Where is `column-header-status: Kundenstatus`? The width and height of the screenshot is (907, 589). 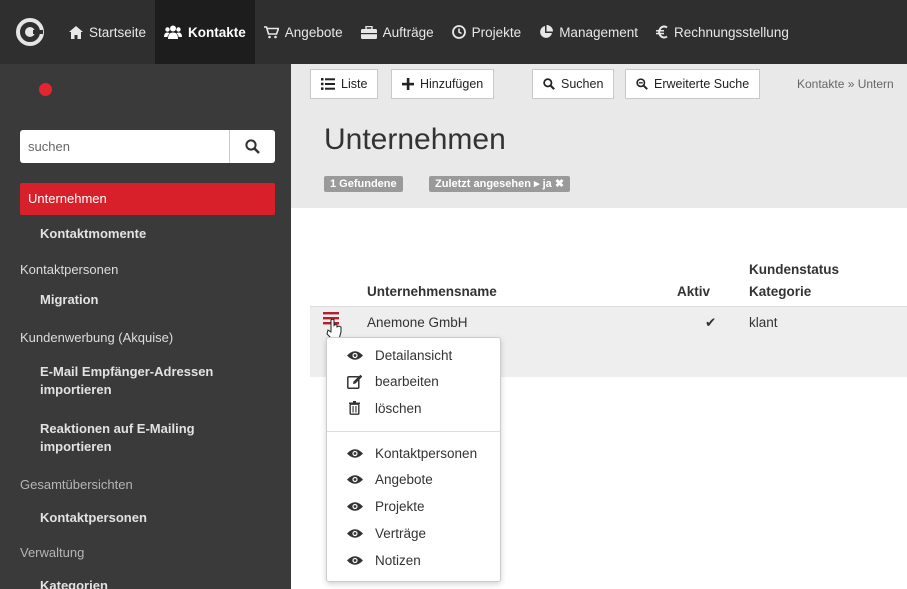
column-header-status: Kundenstatus is located at coordinates (794, 269).